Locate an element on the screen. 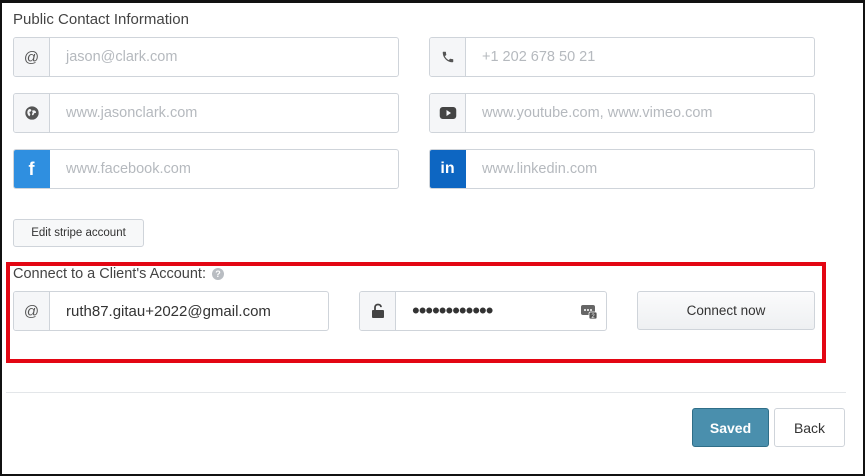 Image resolution: width=865 pixels, height=476 pixels. facebook-glyph: f is located at coordinates (31, 168).